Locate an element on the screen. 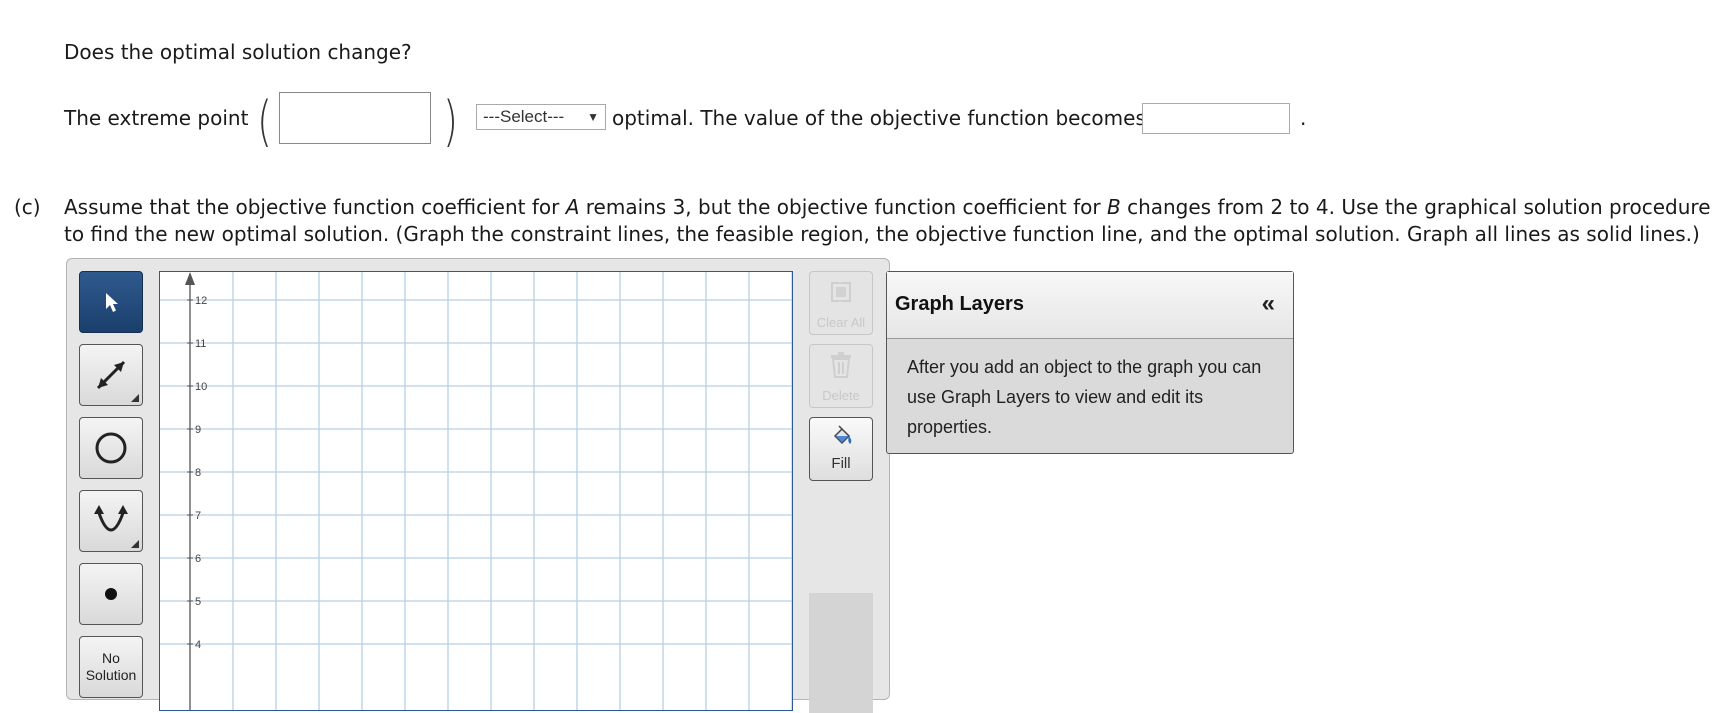  objective-value-input is located at coordinates (1216, 118).